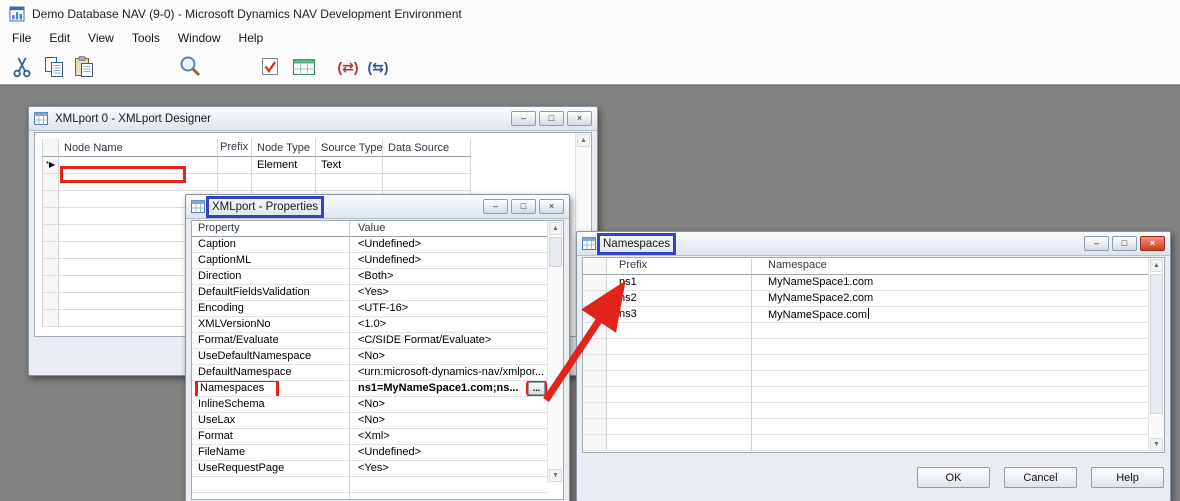  Describe the element at coordinates (138, 182) in the screenshot. I see `cell-node-name` at that location.